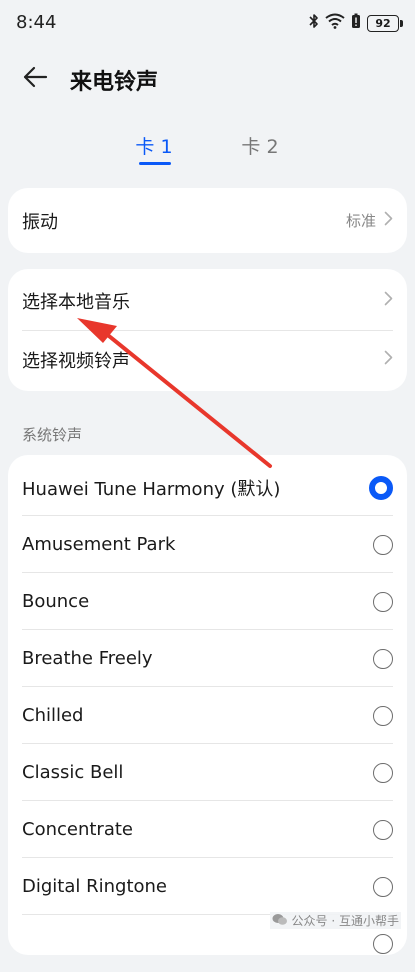 The image size is (415, 972). I want to click on status-icons: 92, so click(356, 23).